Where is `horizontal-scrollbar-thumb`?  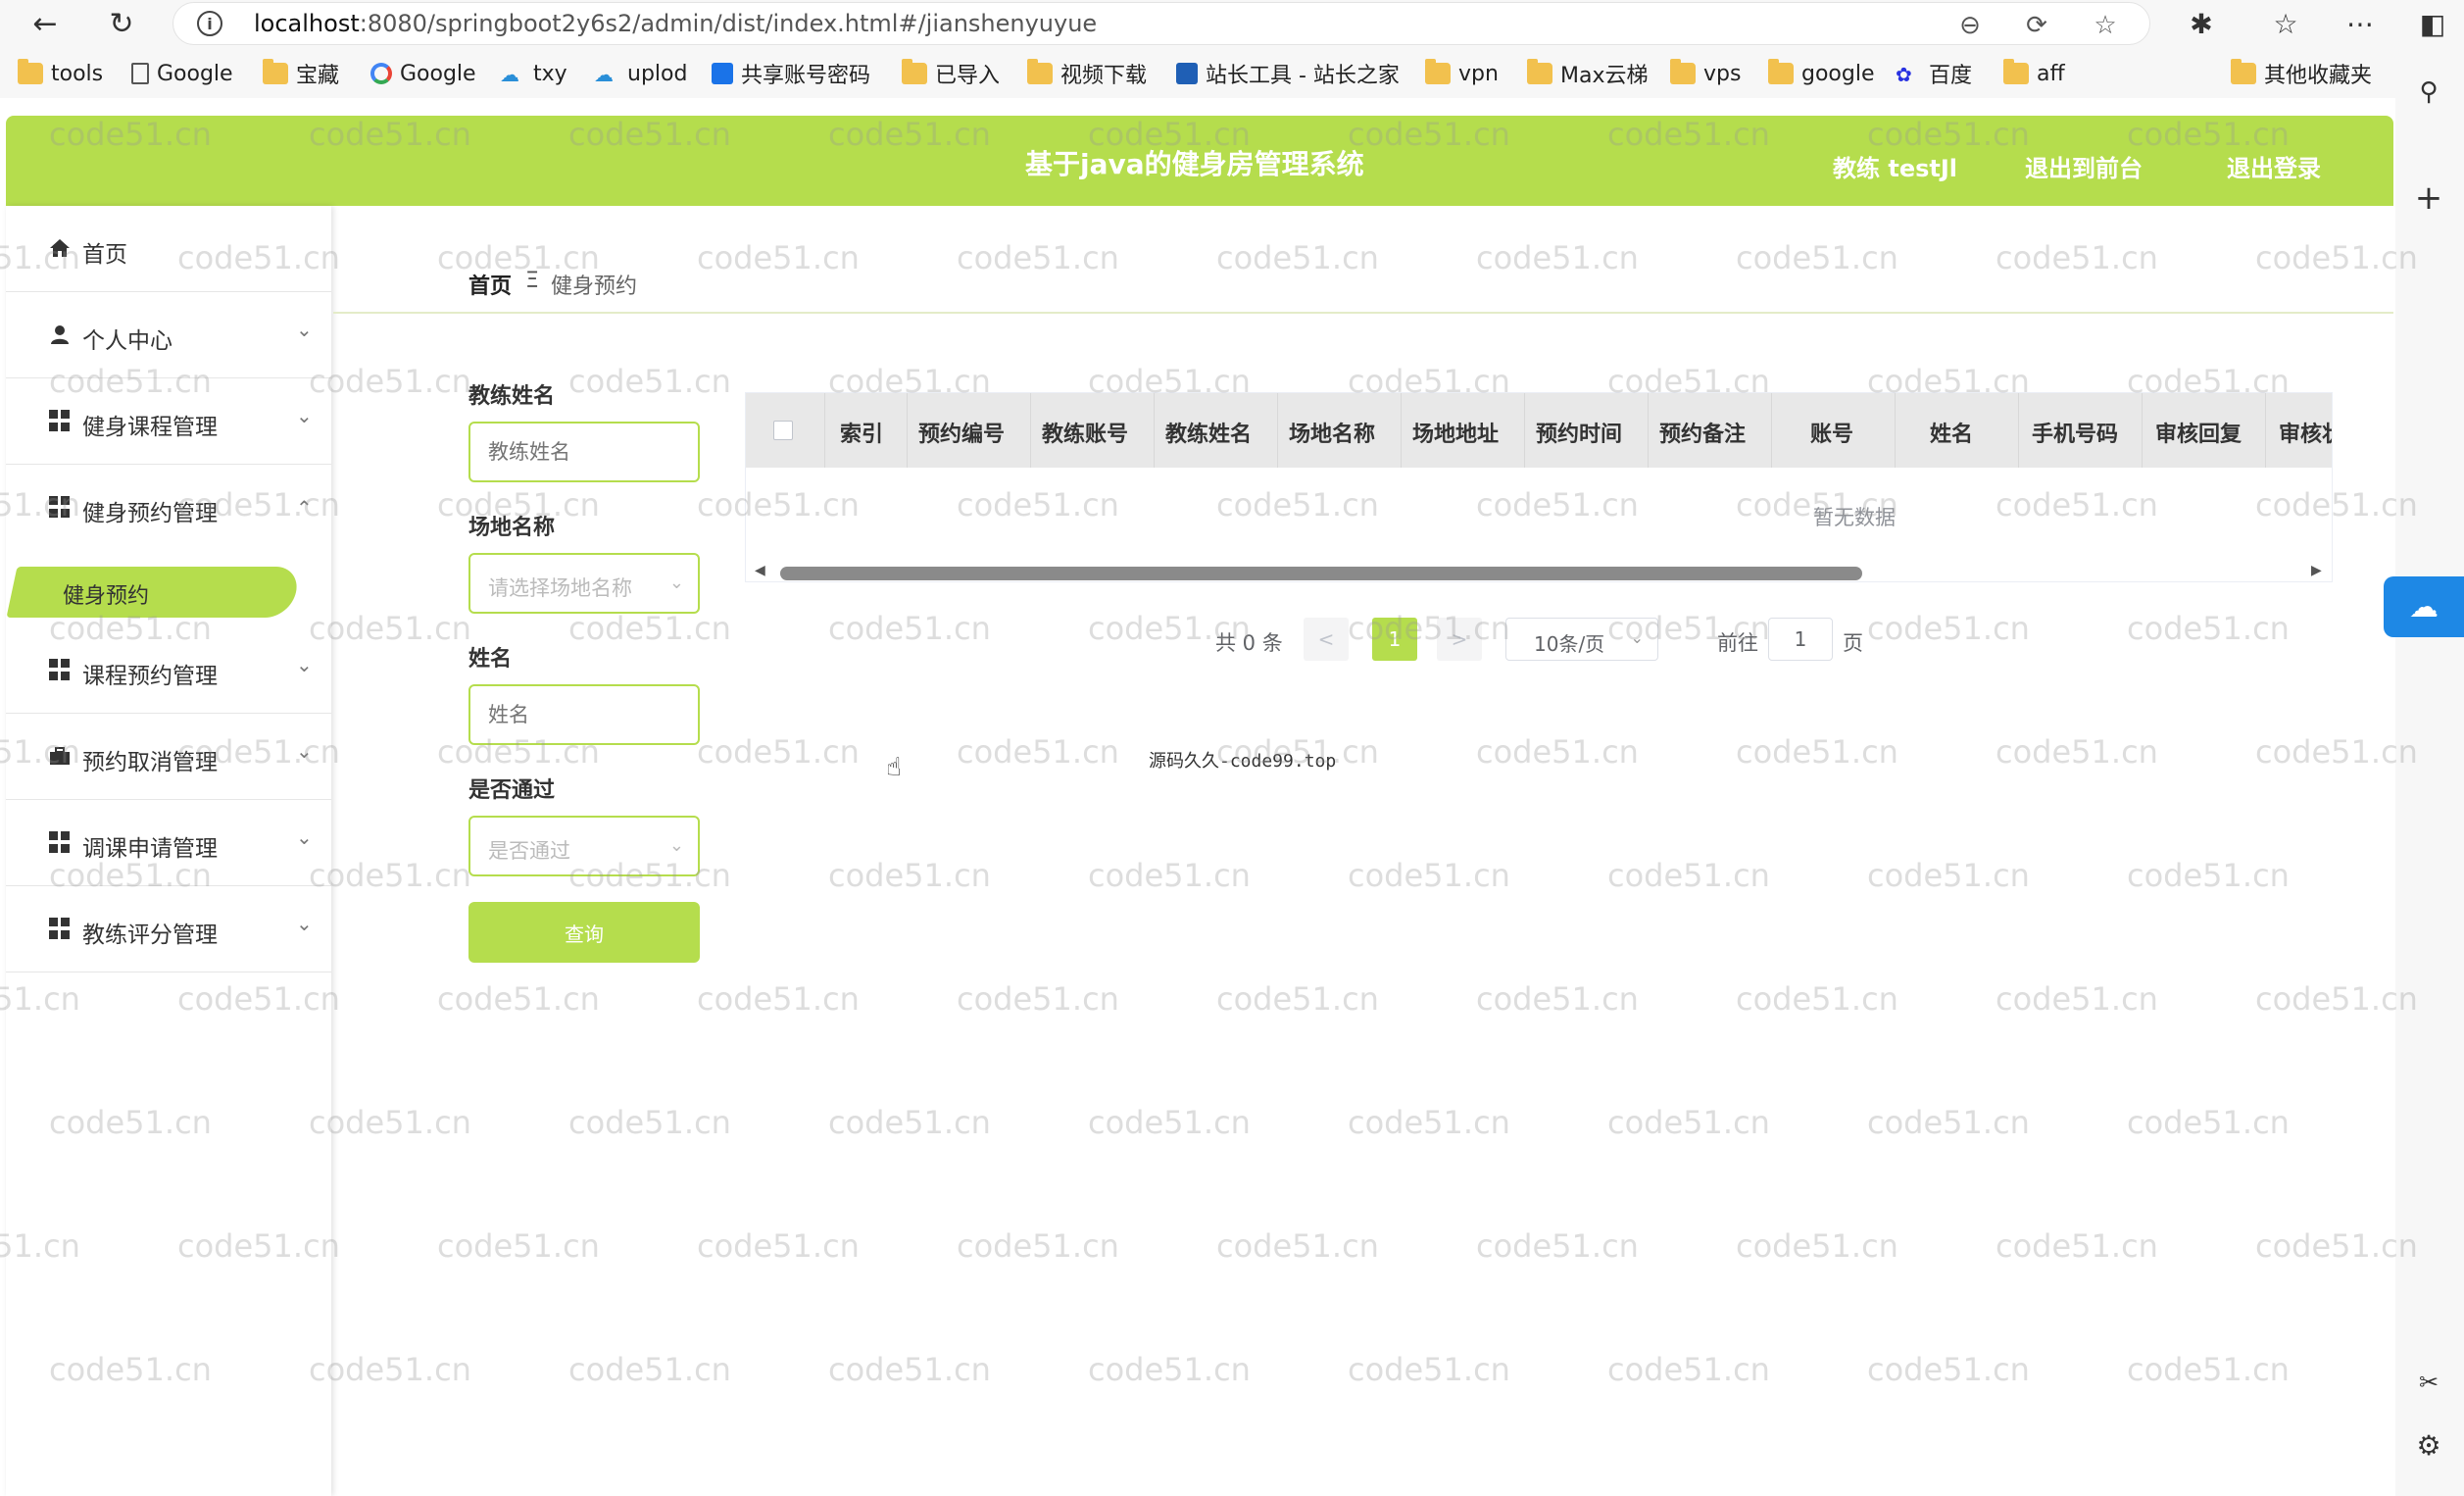 horizontal-scrollbar-thumb is located at coordinates (1321, 573).